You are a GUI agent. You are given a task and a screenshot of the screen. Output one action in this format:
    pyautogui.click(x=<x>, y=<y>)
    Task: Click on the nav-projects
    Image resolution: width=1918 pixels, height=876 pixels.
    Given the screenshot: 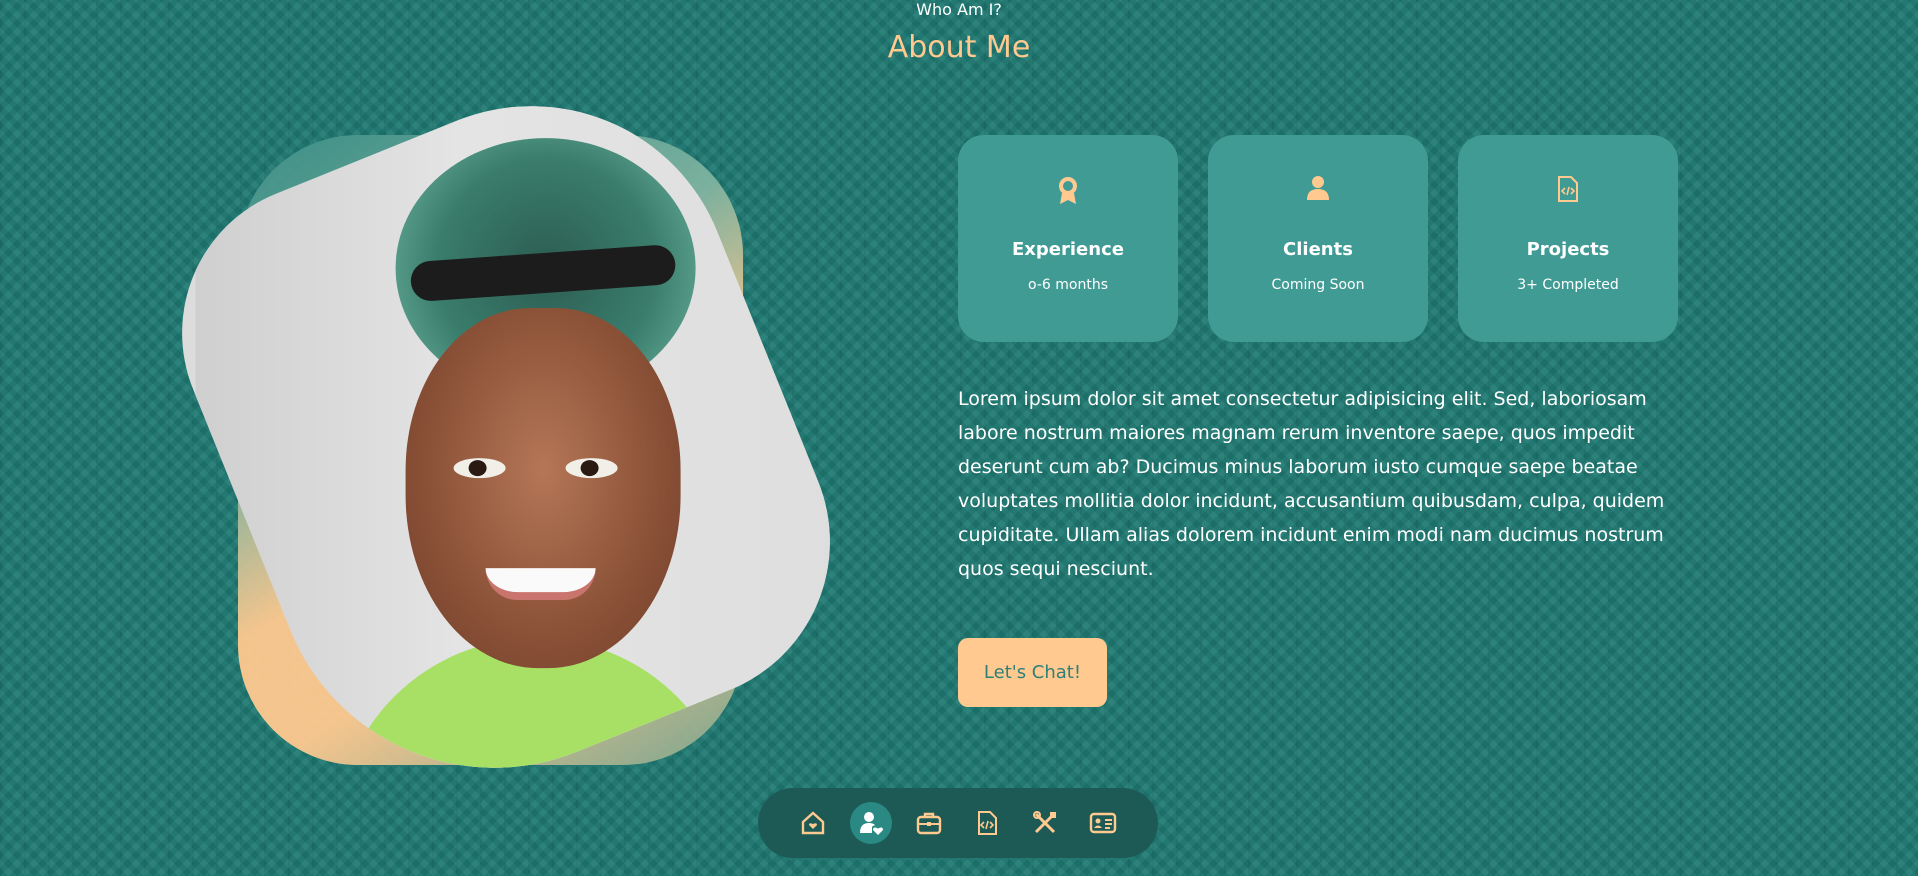 What is the action you would take?
    pyautogui.click(x=987, y=823)
    